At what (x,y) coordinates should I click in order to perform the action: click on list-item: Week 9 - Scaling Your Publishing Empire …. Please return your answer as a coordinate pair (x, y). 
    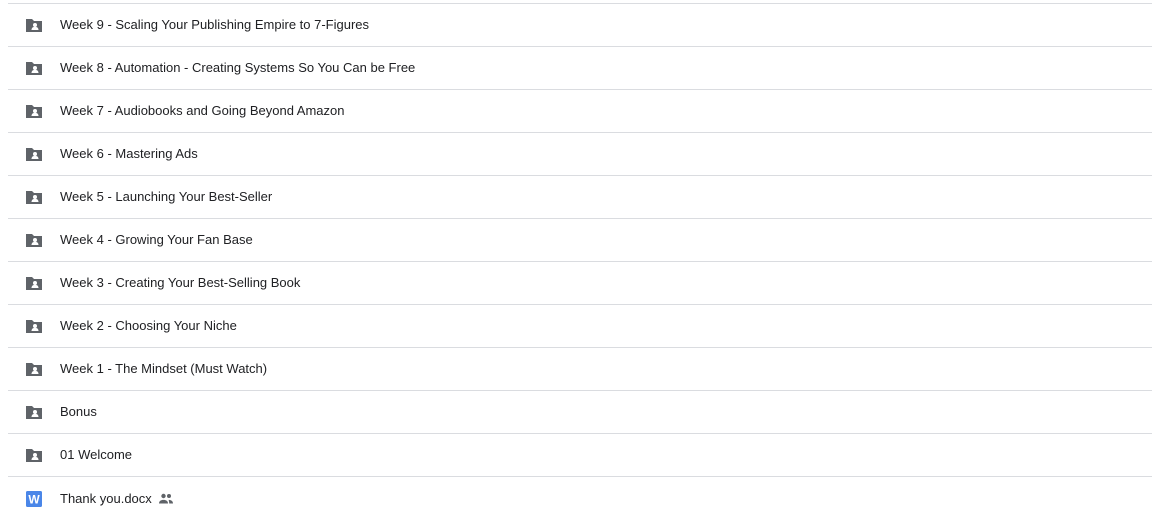
    Looking at the image, I should click on (580, 25).